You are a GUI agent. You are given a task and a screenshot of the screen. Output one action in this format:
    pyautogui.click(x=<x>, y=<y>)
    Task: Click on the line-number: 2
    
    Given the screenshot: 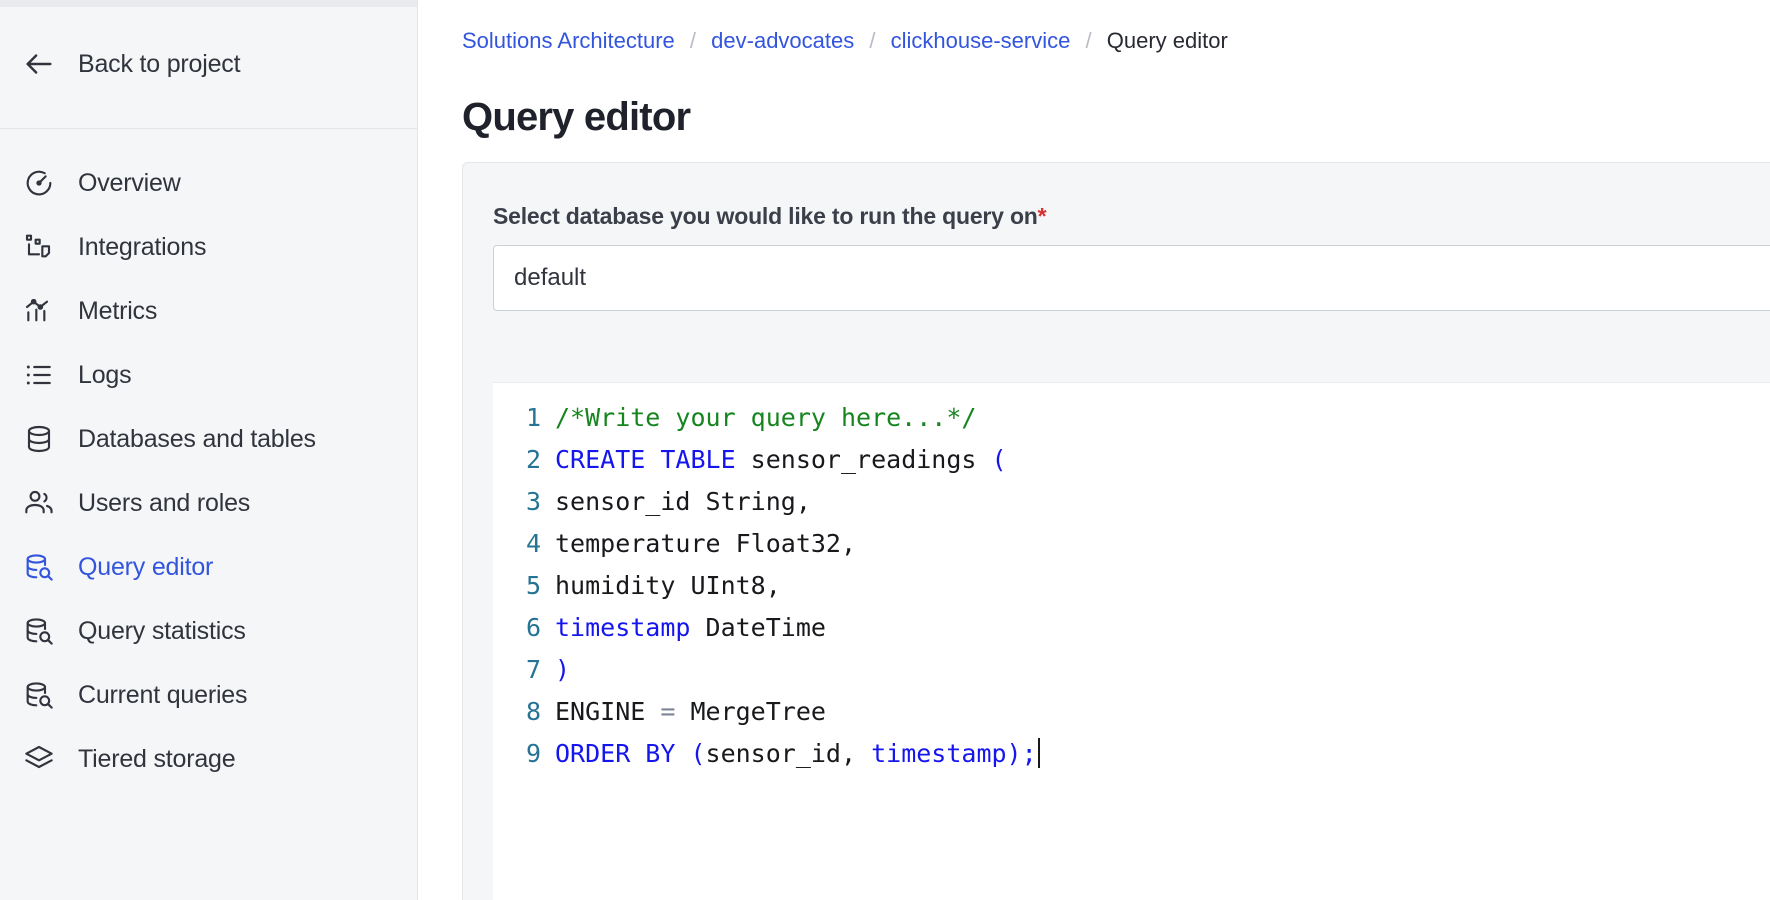 What is the action you would take?
    pyautogui.click(x=533, y=459)
    